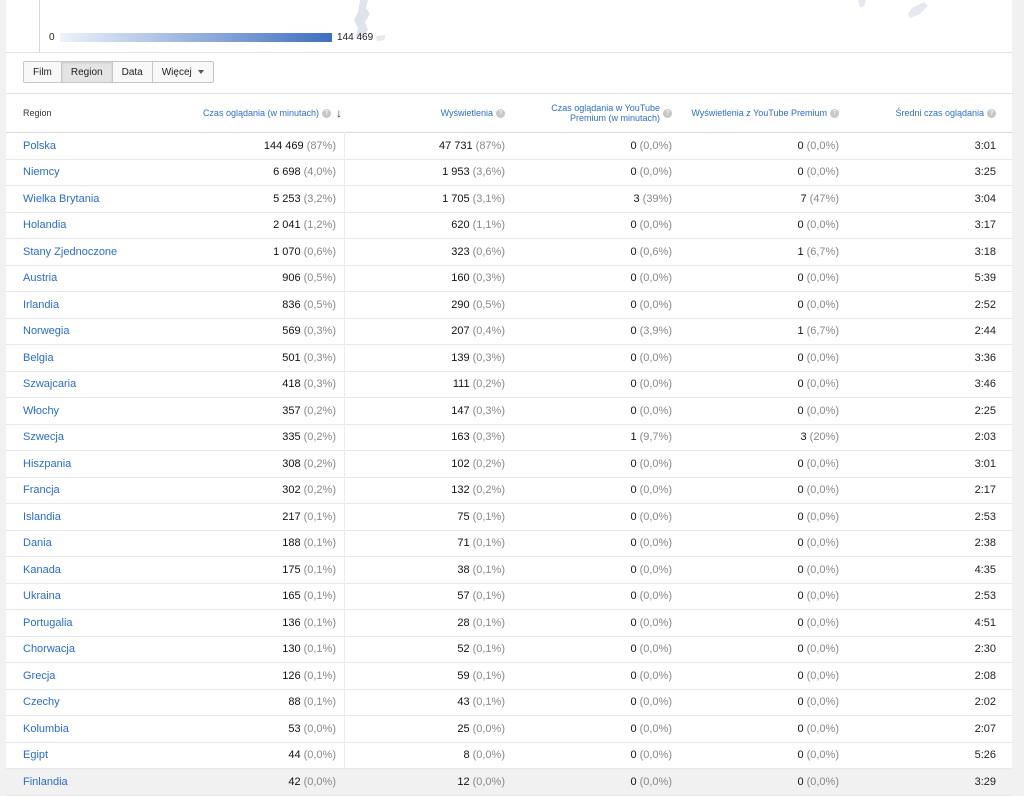 Image resolution: width=1024 pixels, height=796 pixels. I want to click on region-link: Islandia, so click(42, 516).